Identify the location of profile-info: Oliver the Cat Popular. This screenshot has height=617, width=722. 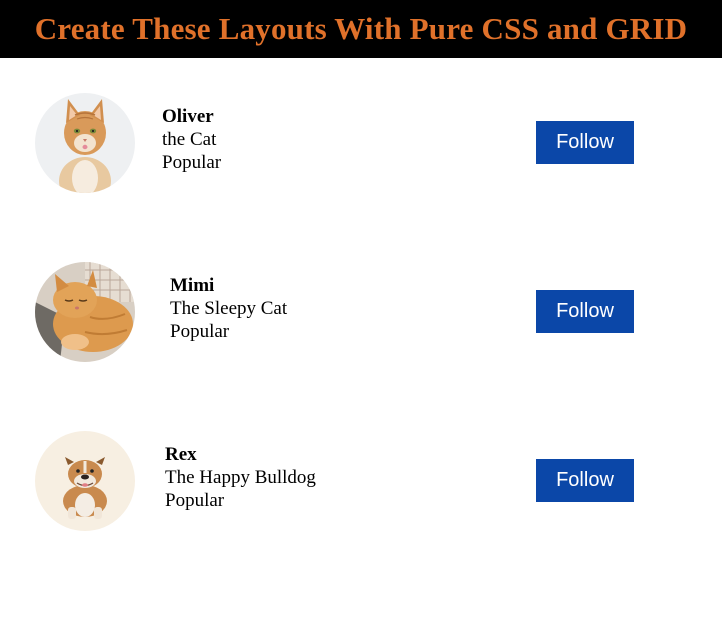
(191, 139).